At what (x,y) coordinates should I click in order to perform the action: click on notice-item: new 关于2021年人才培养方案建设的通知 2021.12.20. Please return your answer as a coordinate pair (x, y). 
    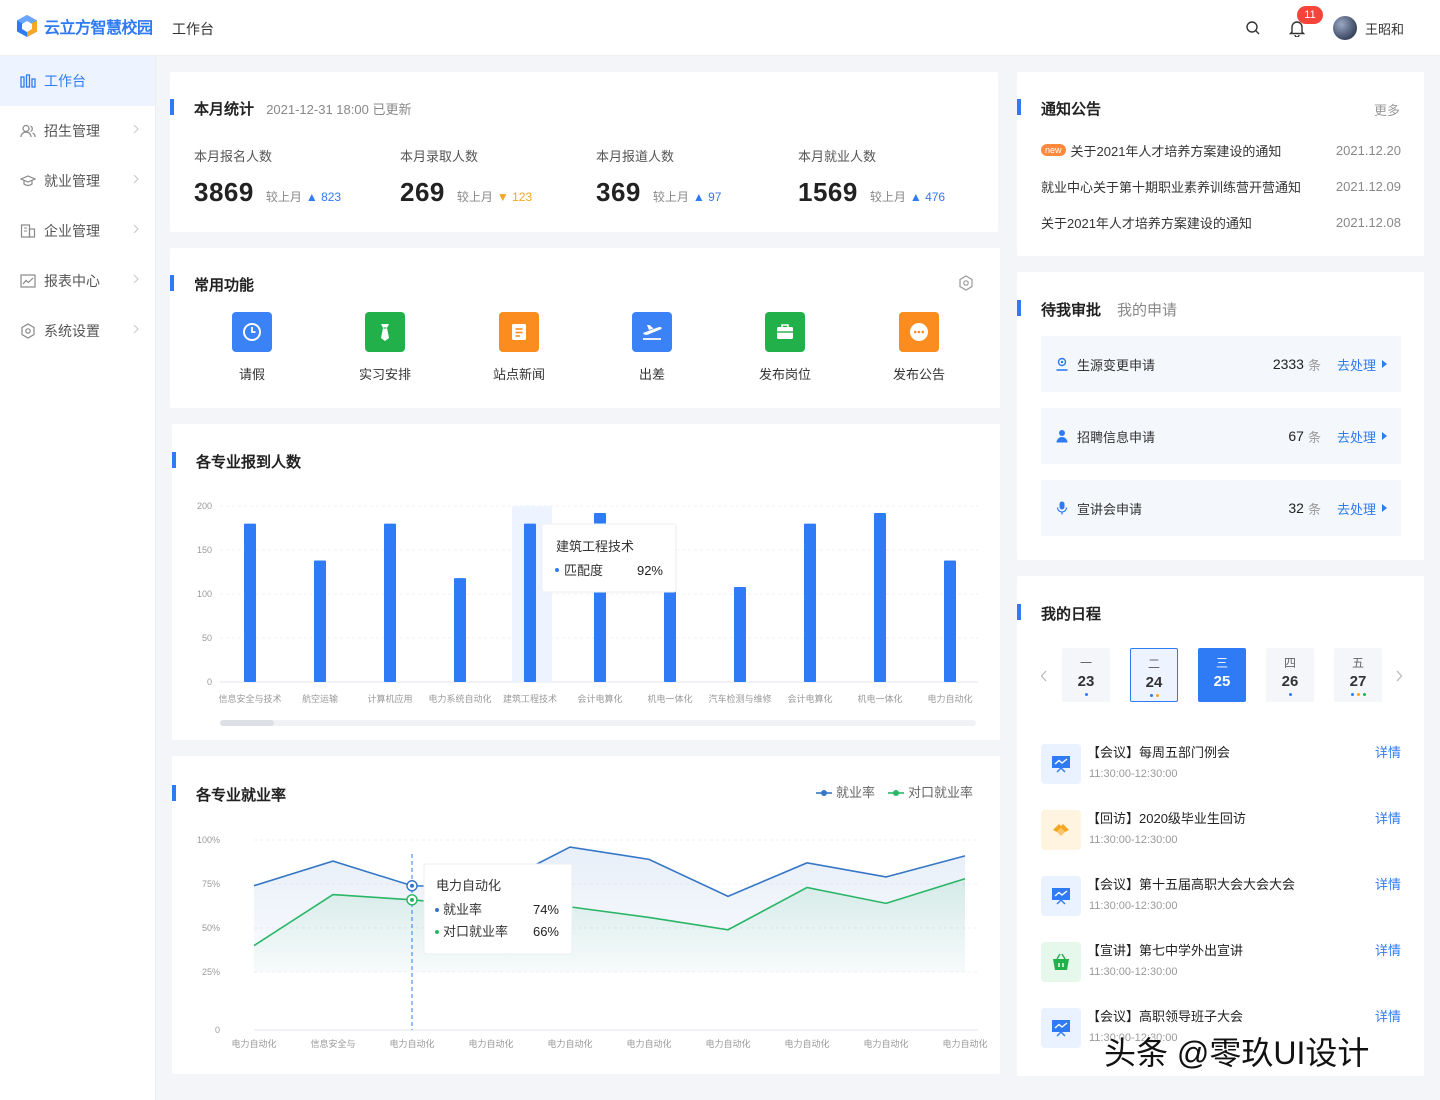
    Looking at the image, I should click on (1221, 150).